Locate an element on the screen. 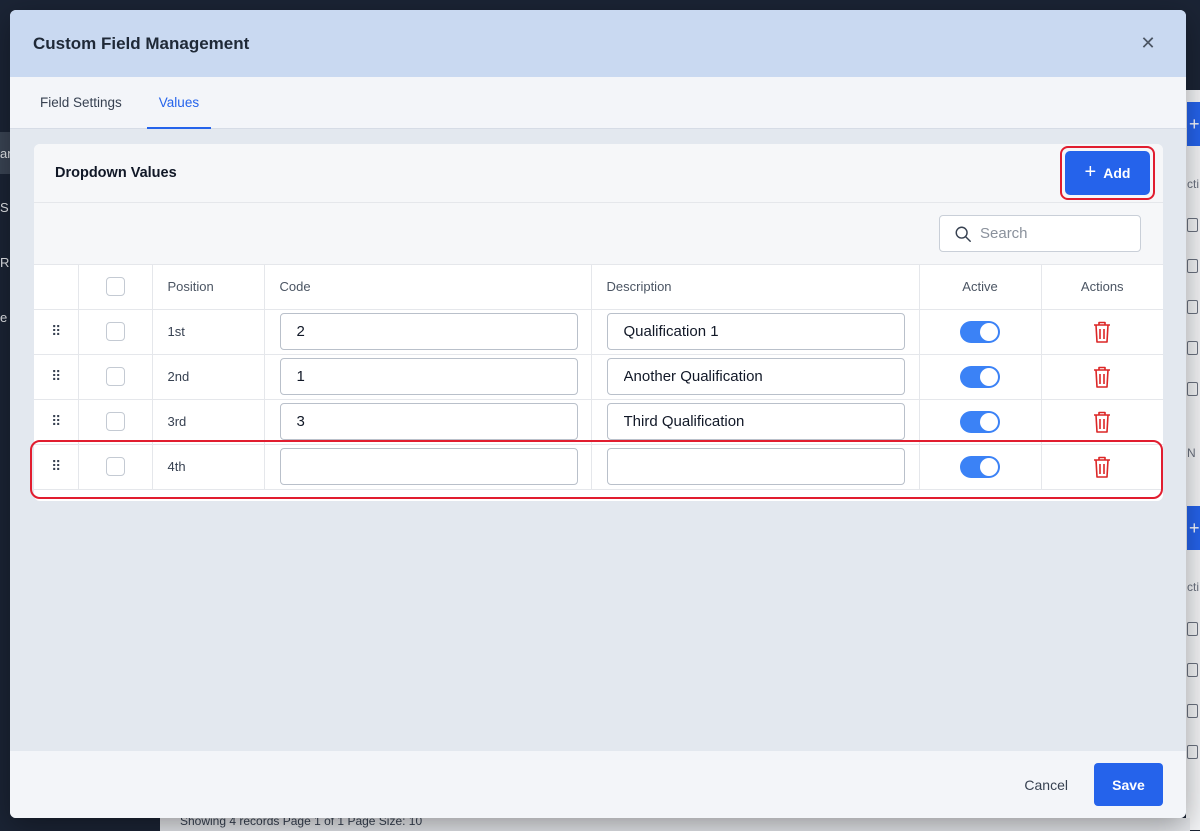 The image size is (1200, 831). position-cell: 2nd is located at coordinates (208, 377).